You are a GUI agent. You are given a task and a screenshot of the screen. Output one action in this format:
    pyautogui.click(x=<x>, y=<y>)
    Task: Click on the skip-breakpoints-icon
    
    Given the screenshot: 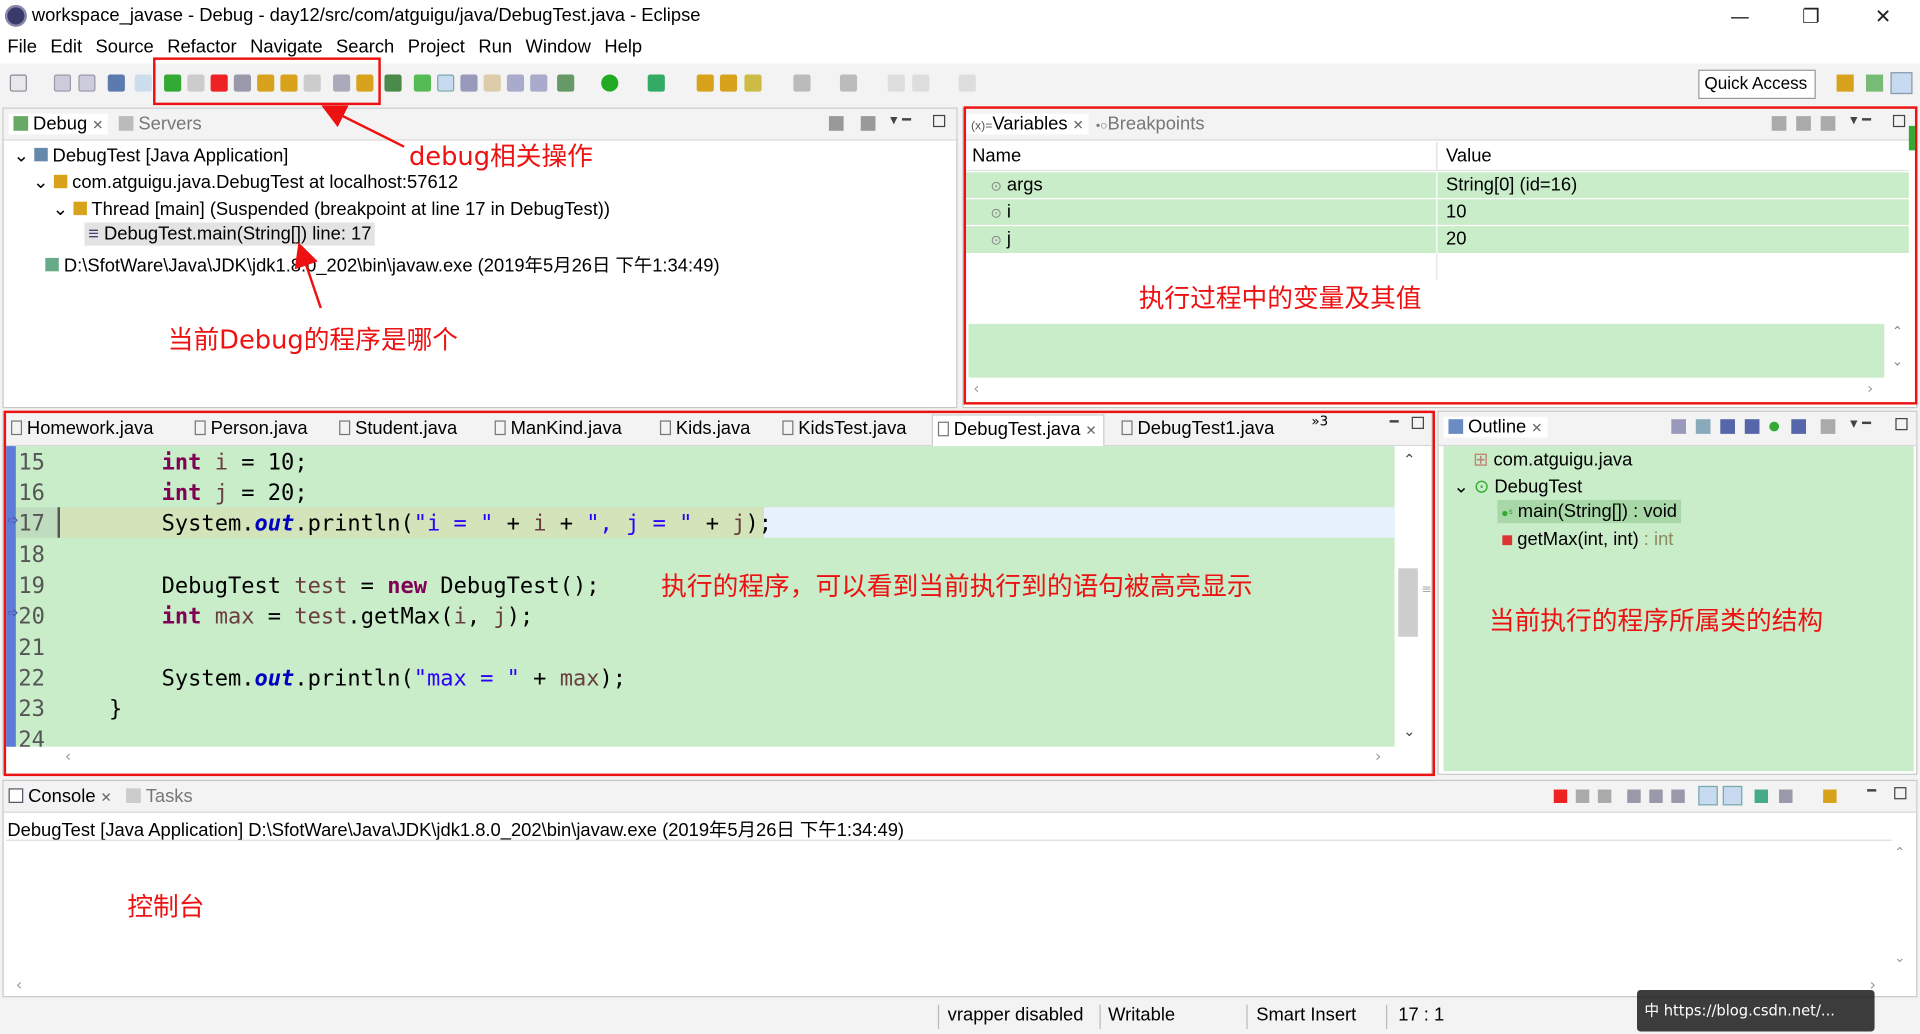 What is the action you would take?
    pyautogui.click(x=143, y=83)
    